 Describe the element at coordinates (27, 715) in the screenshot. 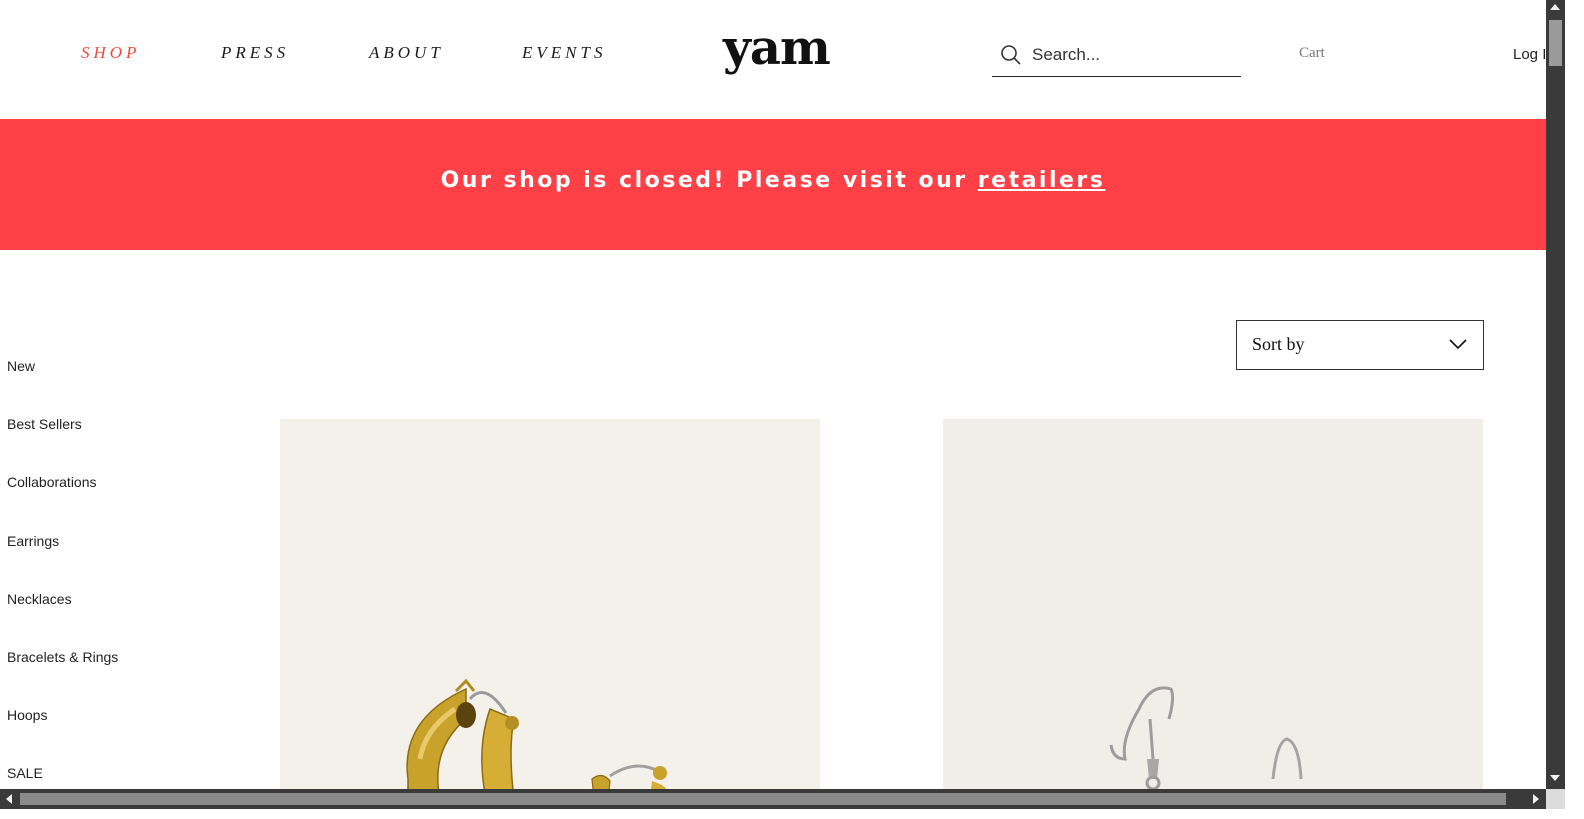

I see `sidebar-item-hoops: Hoops` at that location.